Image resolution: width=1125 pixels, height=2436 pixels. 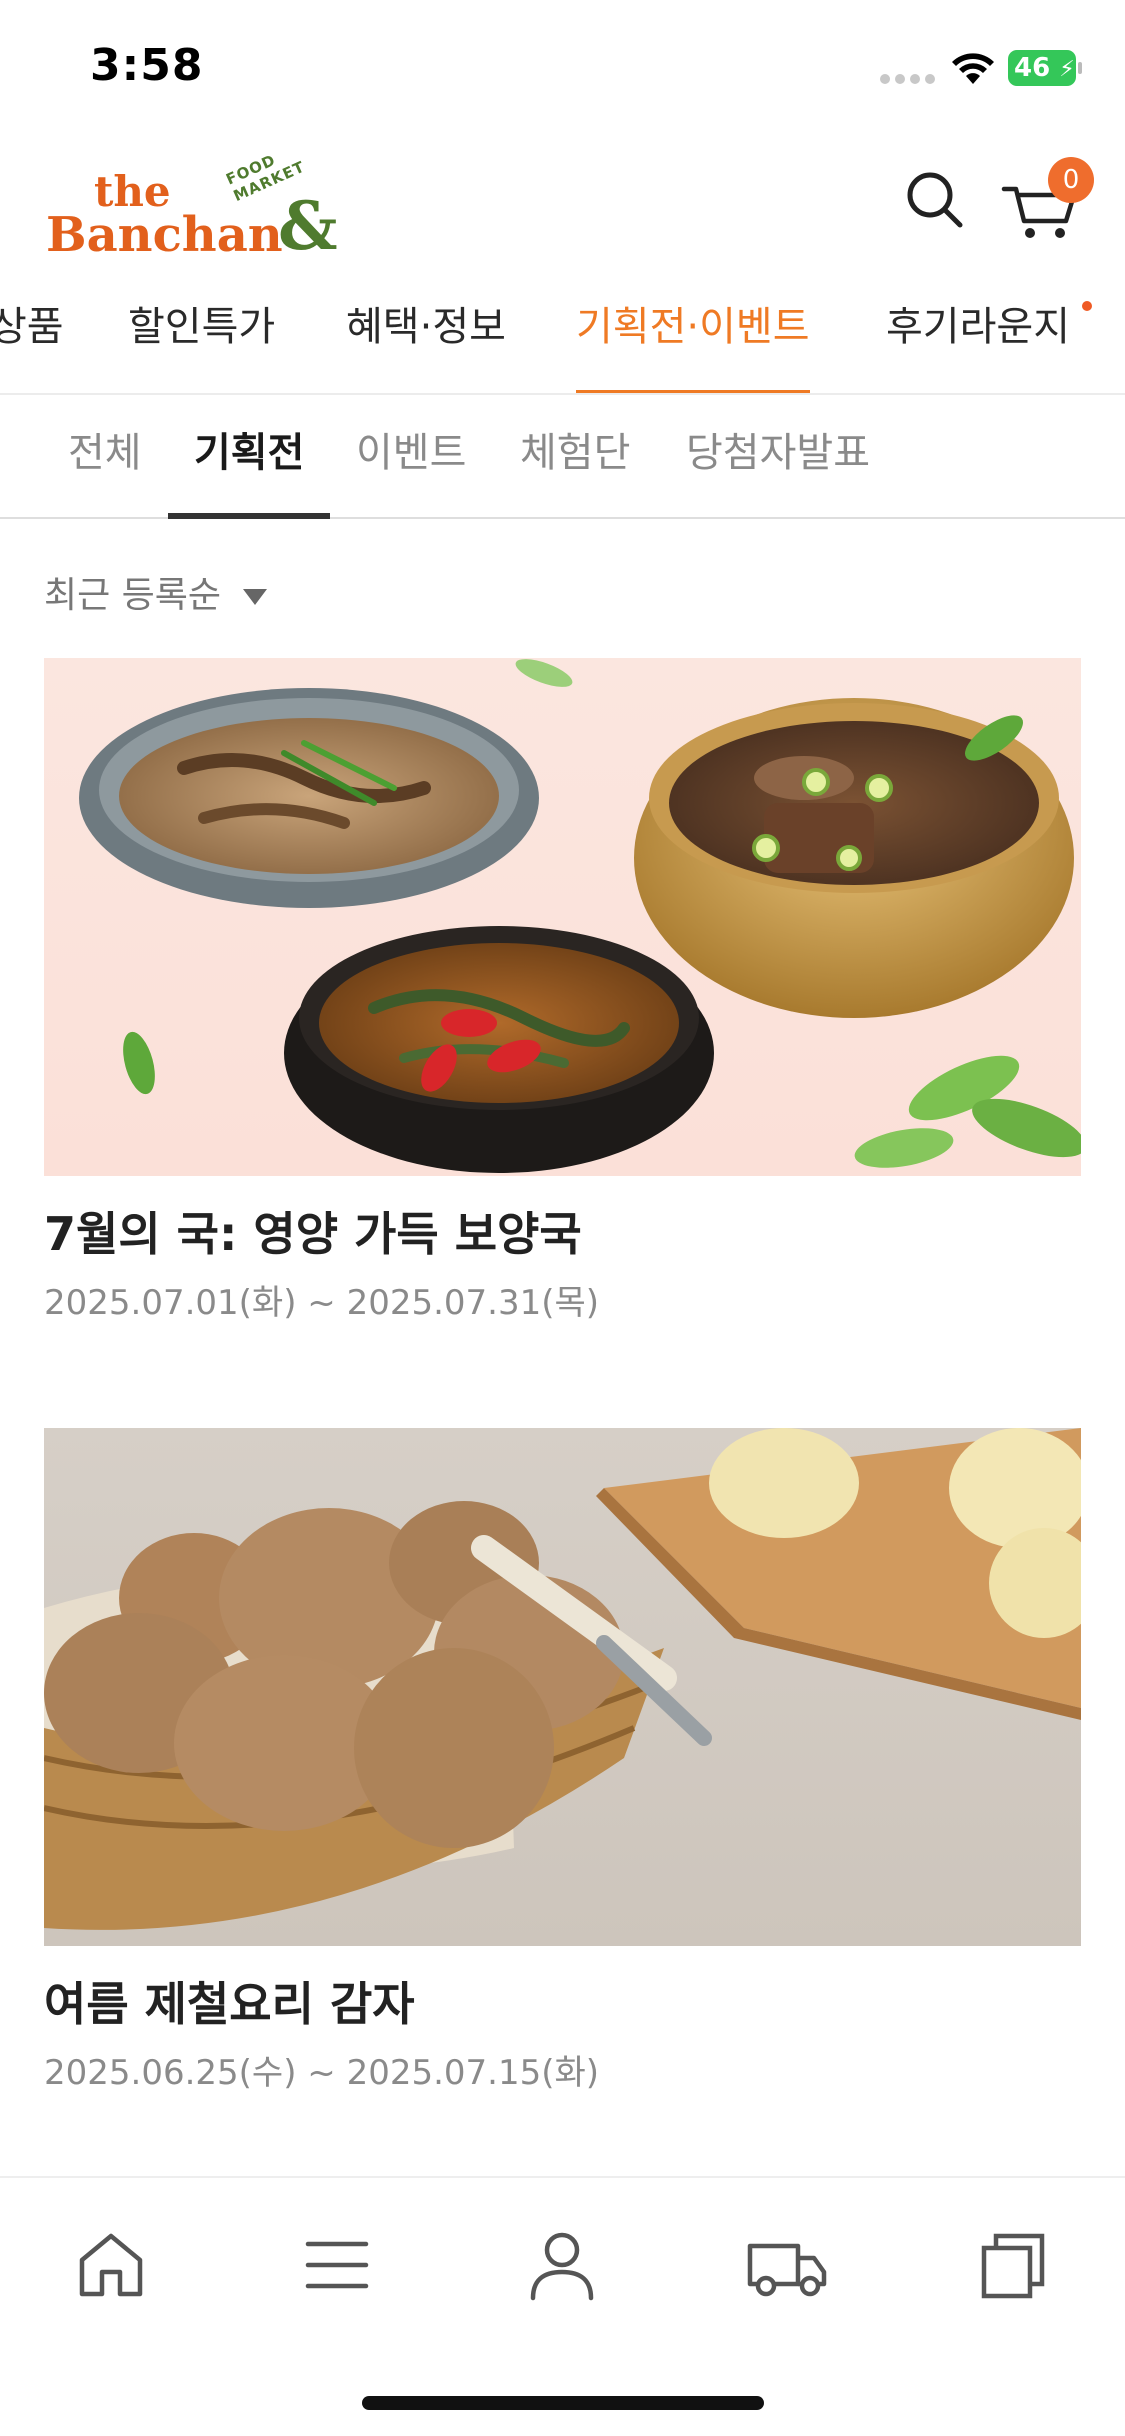 I want to click on nav-delivery-button, so click(x=787, y=2265).